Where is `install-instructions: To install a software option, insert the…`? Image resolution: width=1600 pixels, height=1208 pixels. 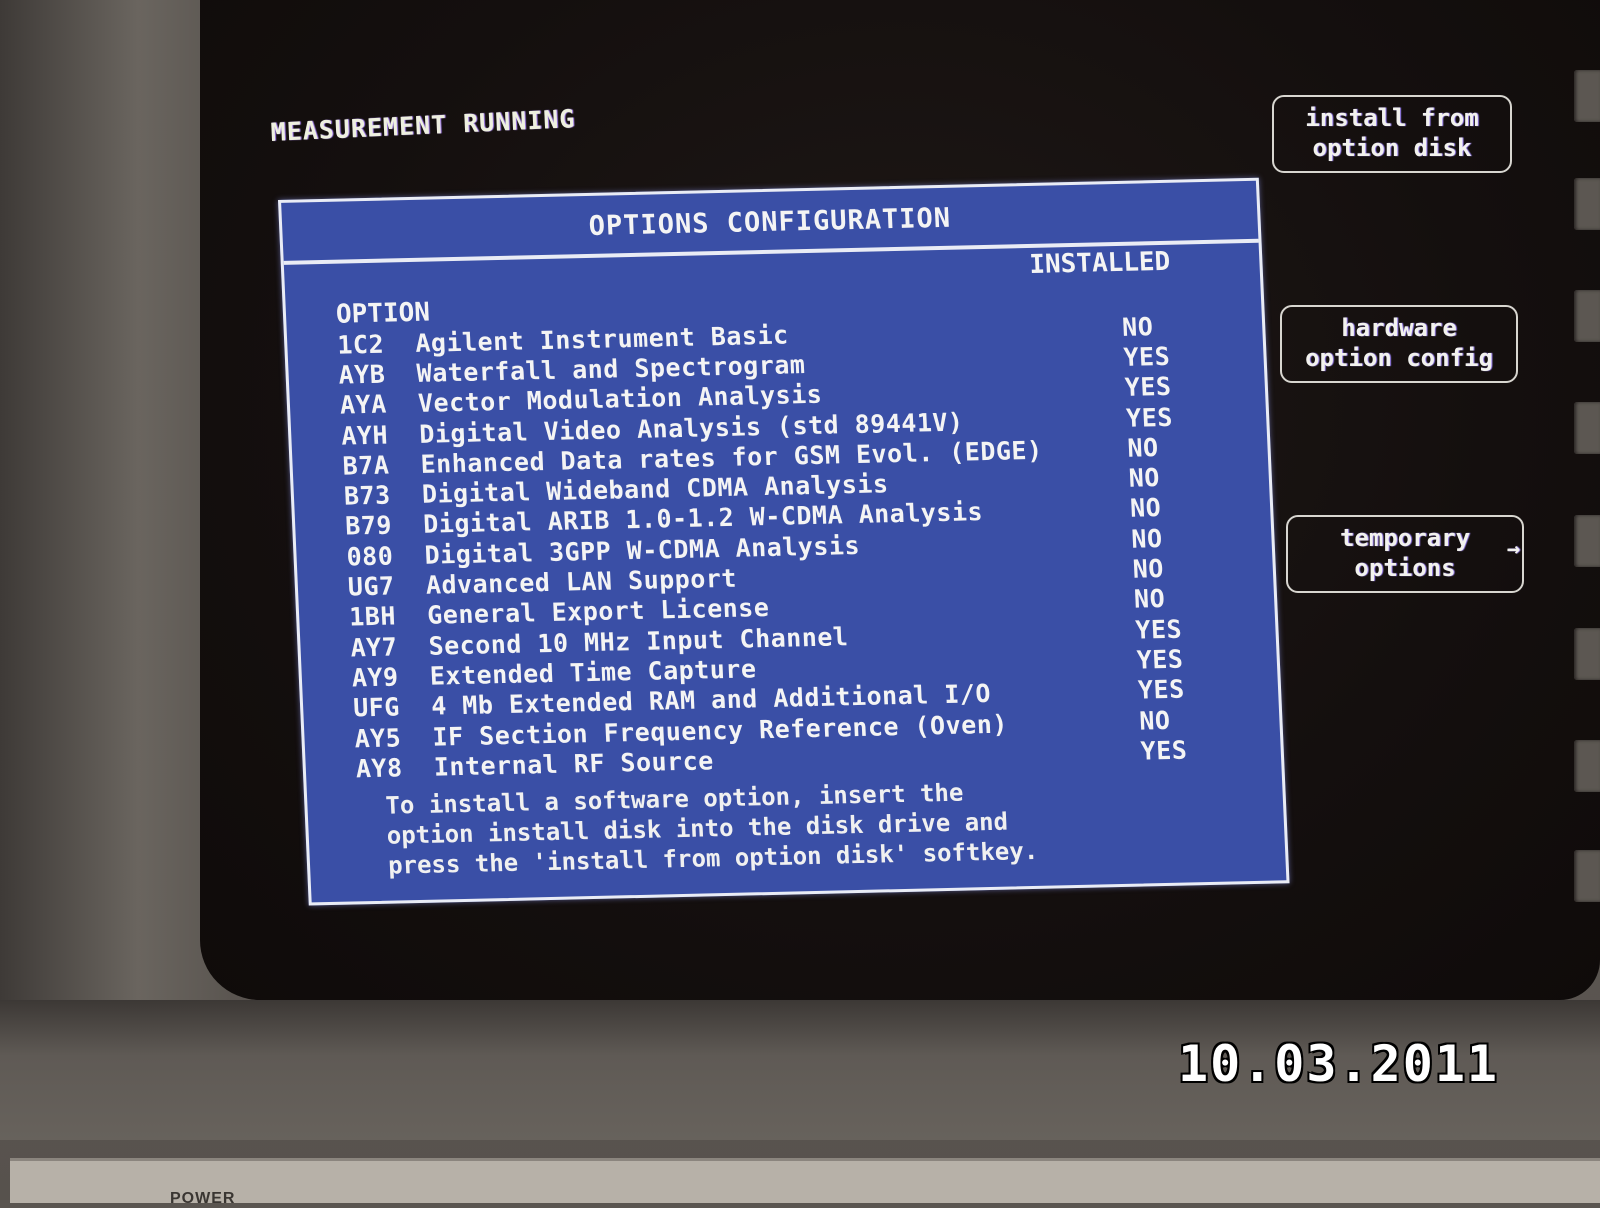 install-instructions: To install a software option, insert the… is located at coordinates (797, 826).